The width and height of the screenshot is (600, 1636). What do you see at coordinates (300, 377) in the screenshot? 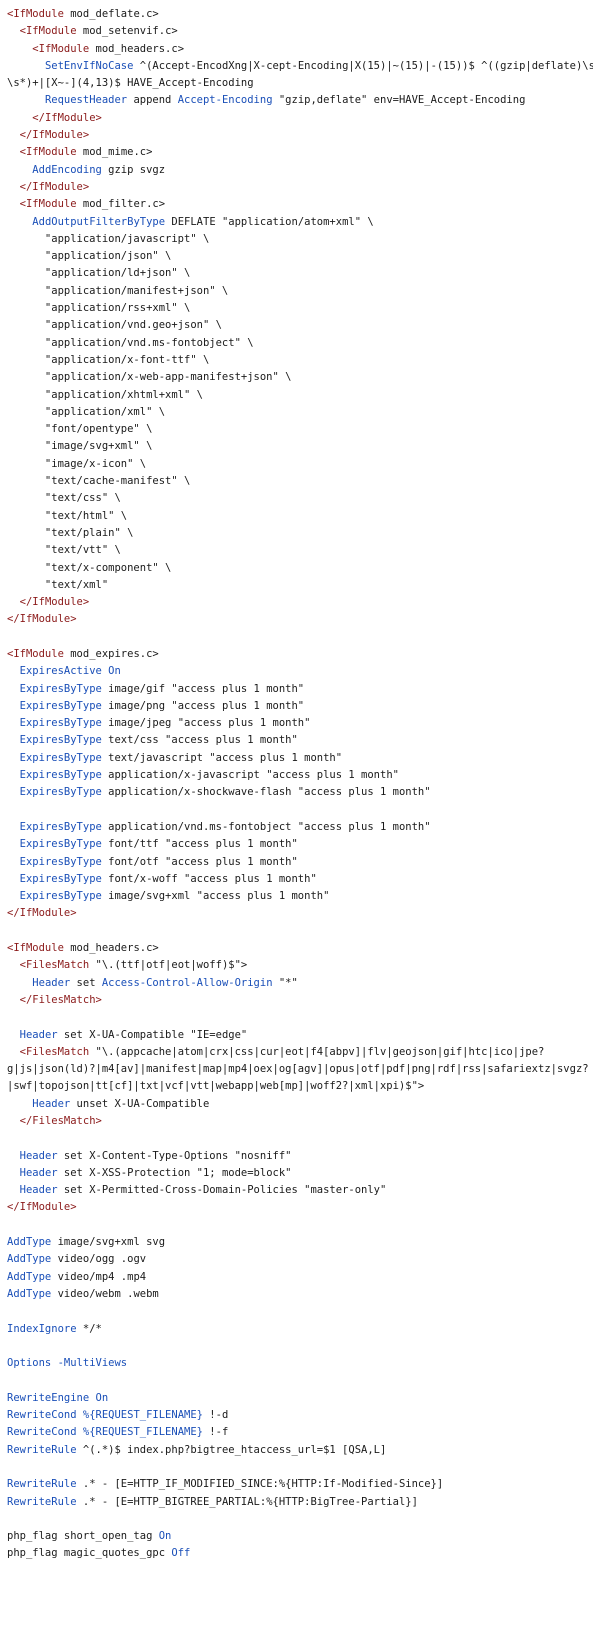
I see `code-line: "application/x-web-app-manifest+json" \` at bounding box center [300, 377].